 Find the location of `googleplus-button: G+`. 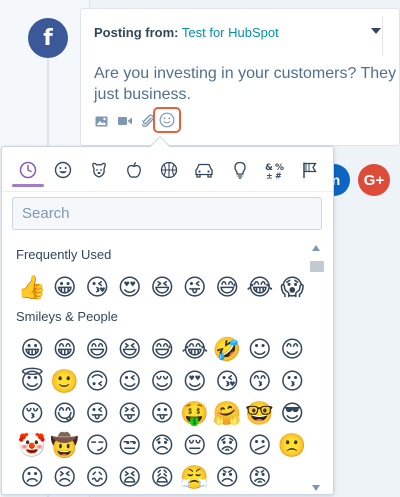

googleplus-button: G+ is located at coordinates (374, 180).